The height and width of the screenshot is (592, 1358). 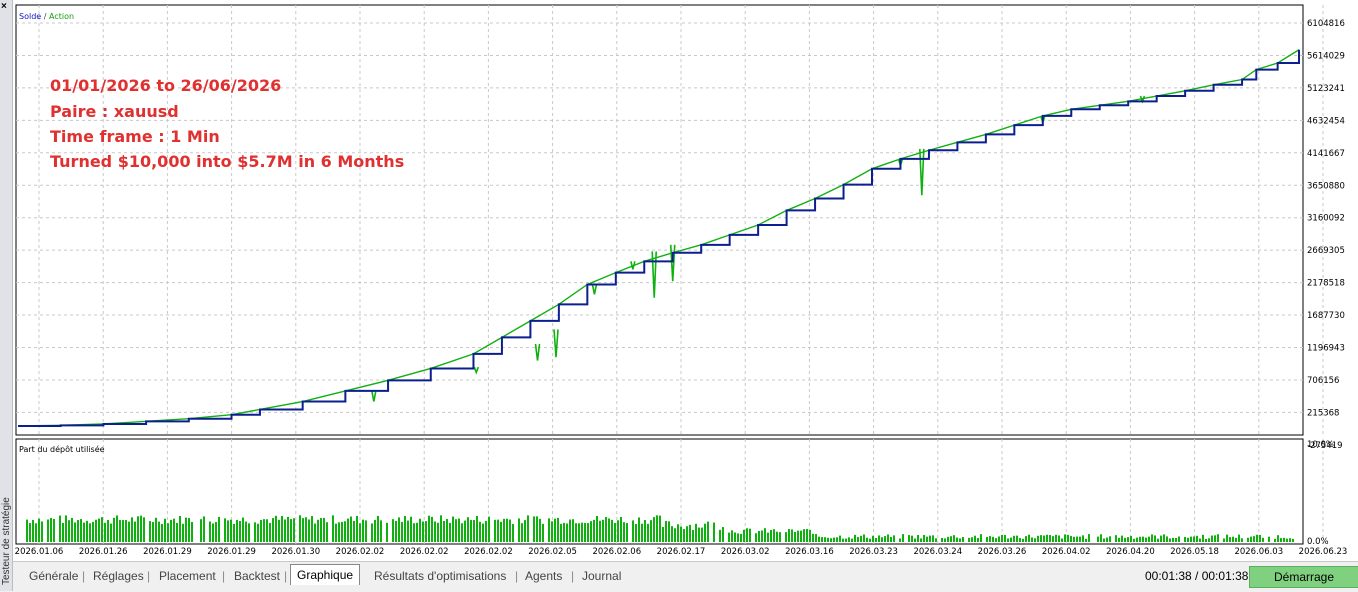 What do you see at coordinates (1323, 413) in the screenshot?
I see `y-tick-label: 215368` at bounding box center [1323, 413].